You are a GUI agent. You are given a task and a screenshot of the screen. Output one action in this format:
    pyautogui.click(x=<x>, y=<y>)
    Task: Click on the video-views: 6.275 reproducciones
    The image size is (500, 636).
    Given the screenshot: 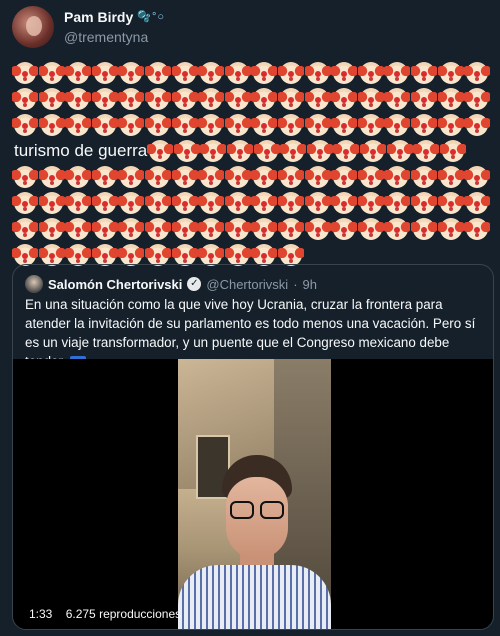 What is the action you would take?
    pyautogui.click(x=123, y=614)
    